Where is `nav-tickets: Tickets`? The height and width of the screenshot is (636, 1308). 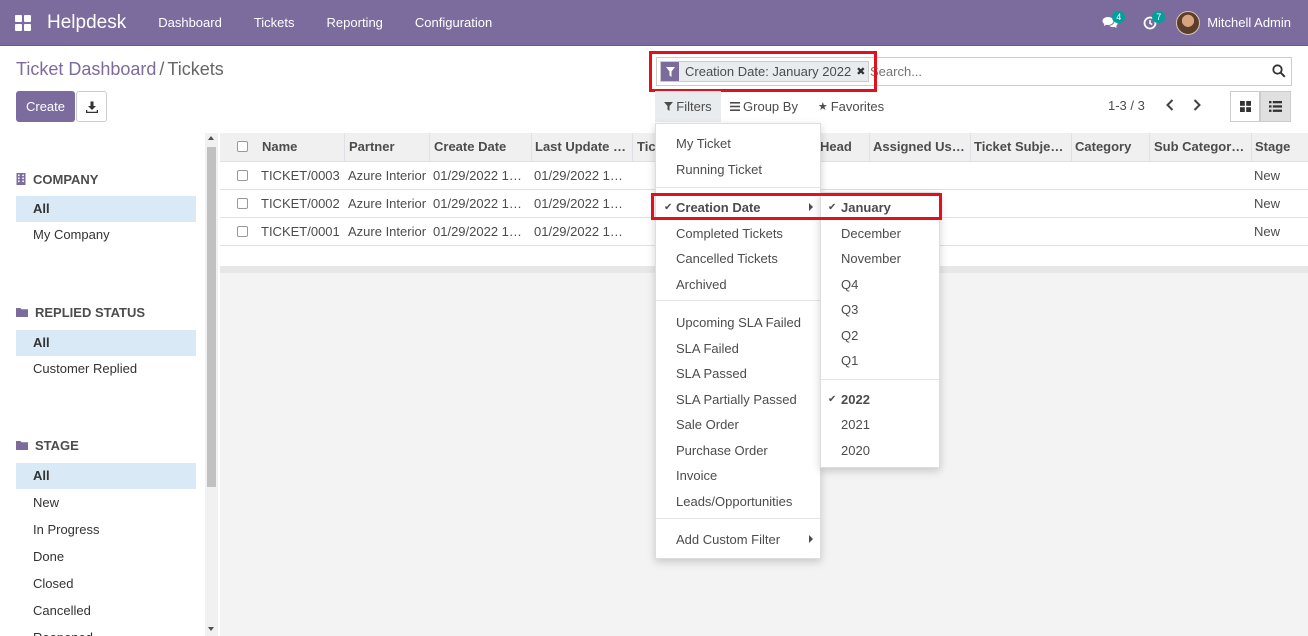
nav-tickets: Tickets is located at coordinates (274, 23).